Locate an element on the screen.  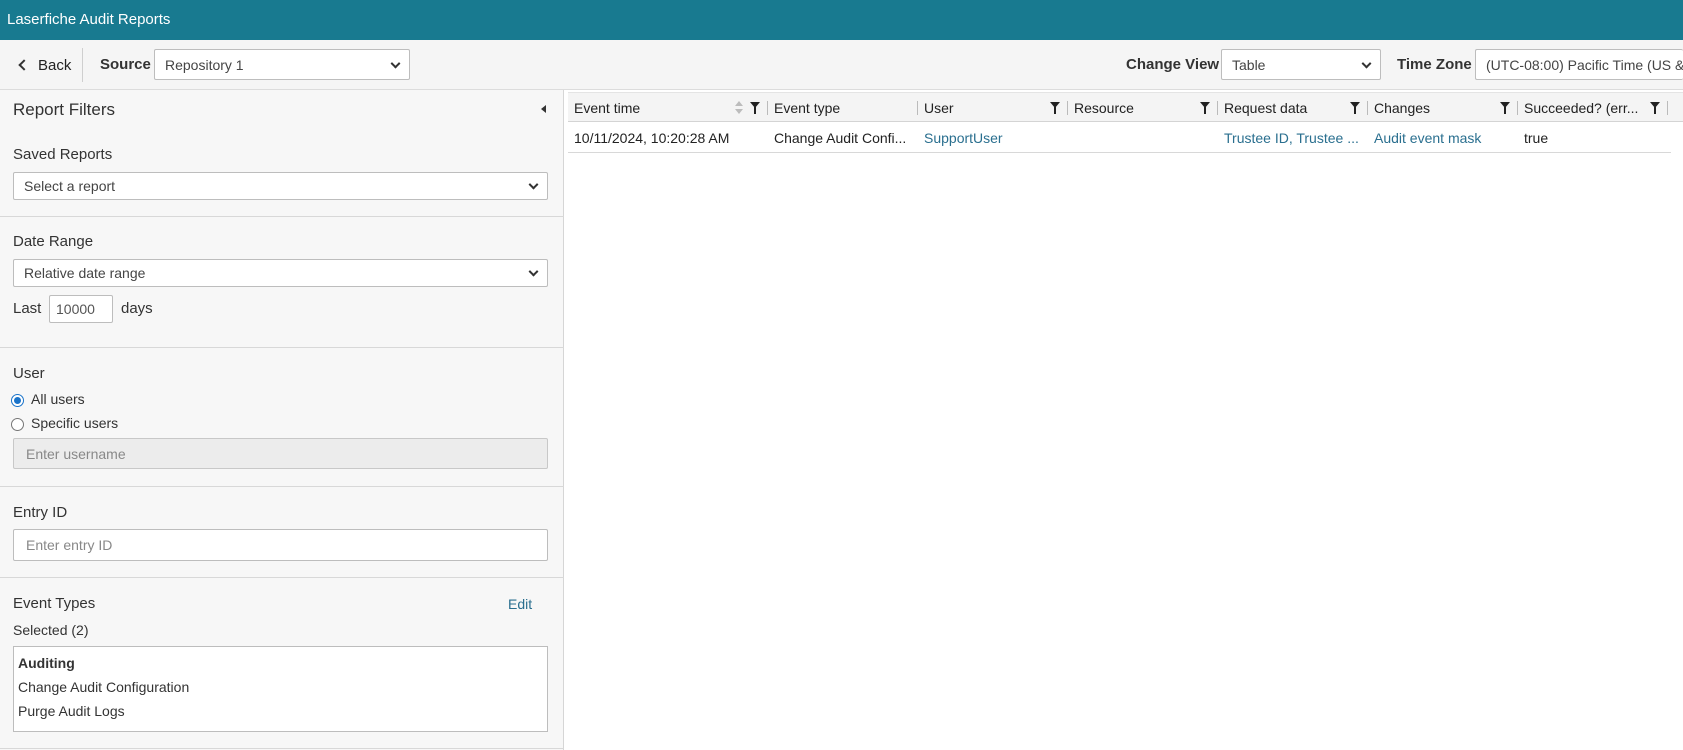
chevron-left-icon is located at coordinates (24, 65).